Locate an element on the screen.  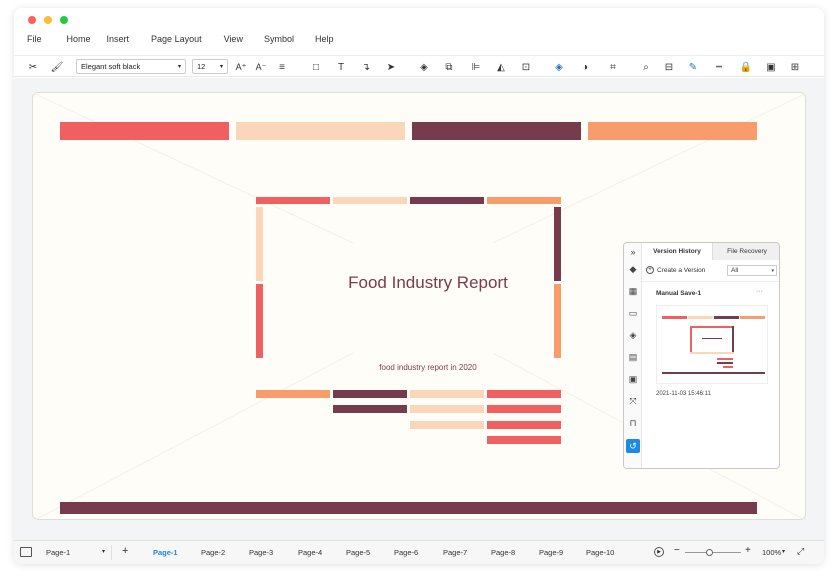
find-replace-icon: ⊟ is located at coordinates (669, 67).